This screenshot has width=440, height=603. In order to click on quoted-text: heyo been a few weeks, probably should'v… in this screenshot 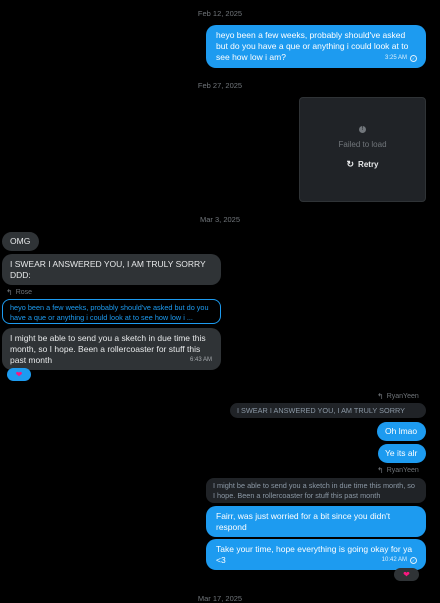, I will do `click(109, 312)`.